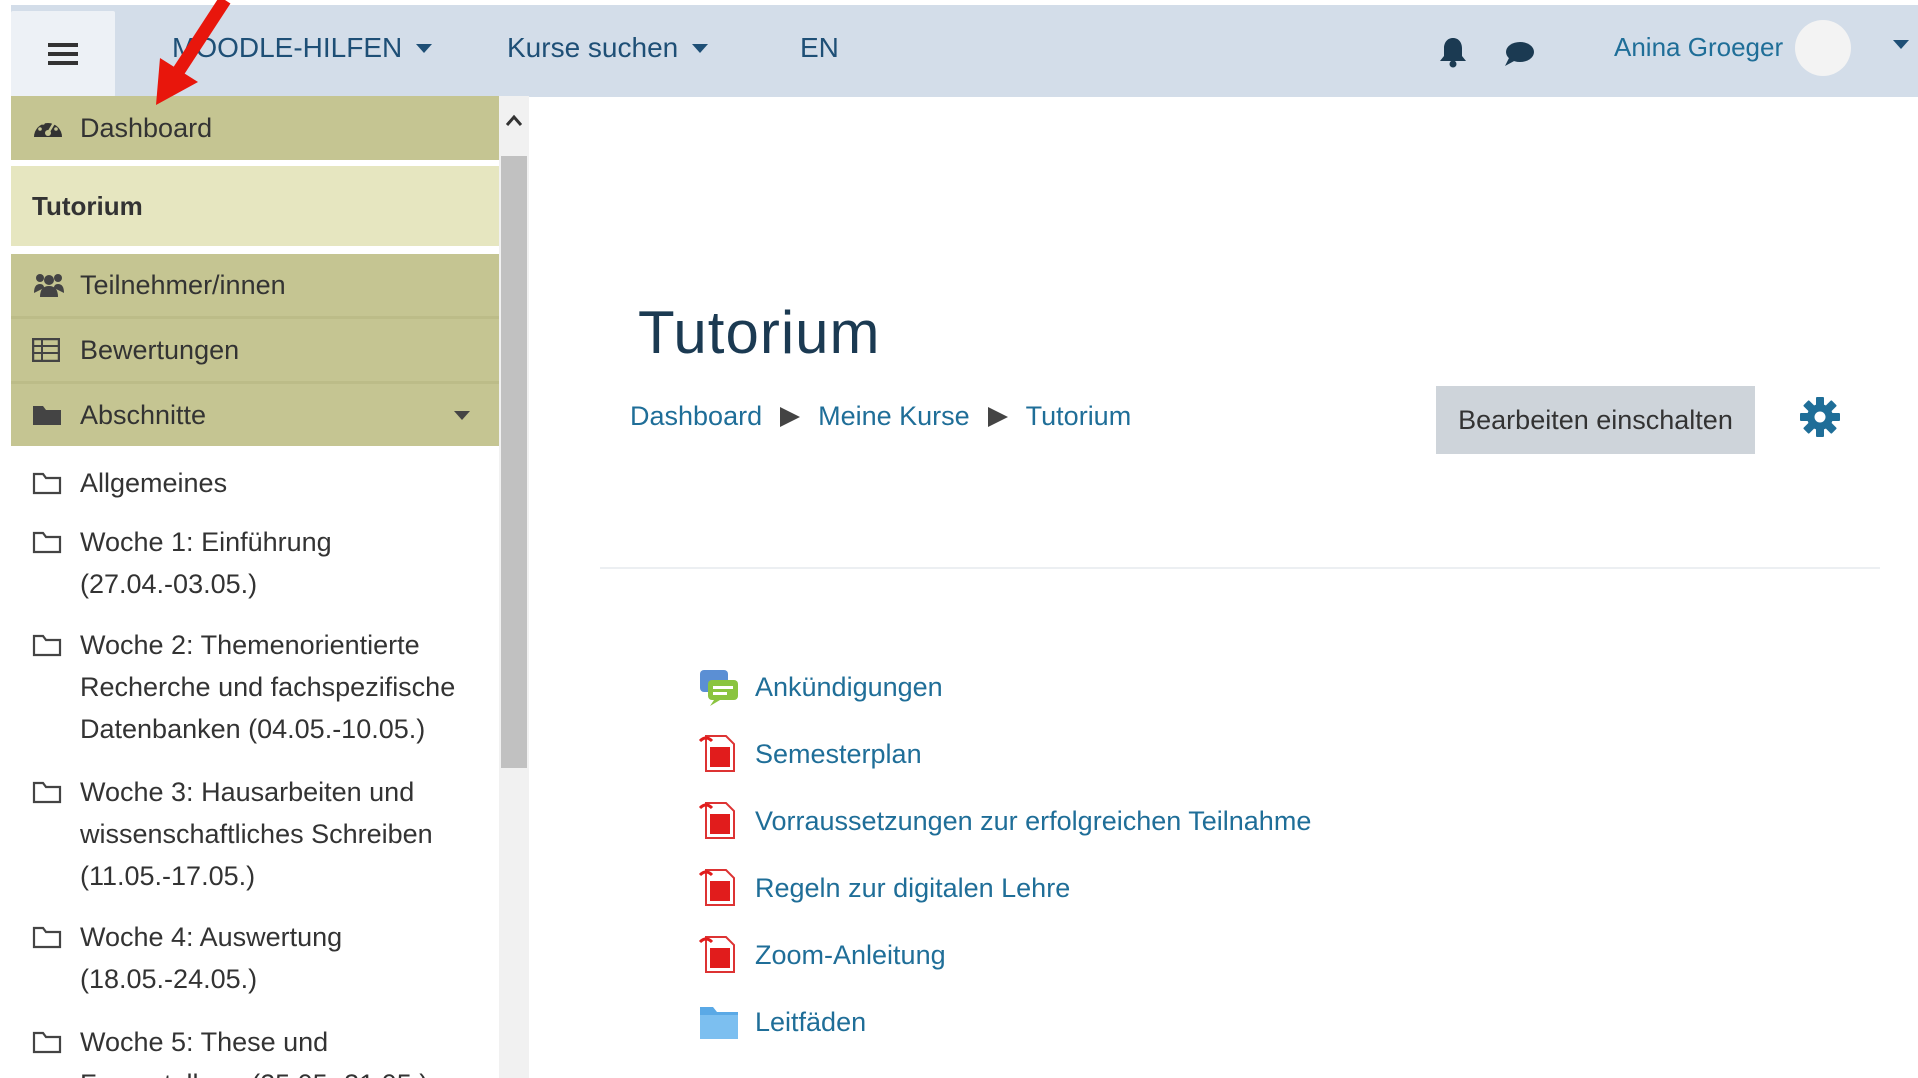 Image resolution: width=1918 pixels, height=1078 pixels. Describe the element at coordinates (514, 462) in the screenshot. I see `scrollbar-thumb` at that location.